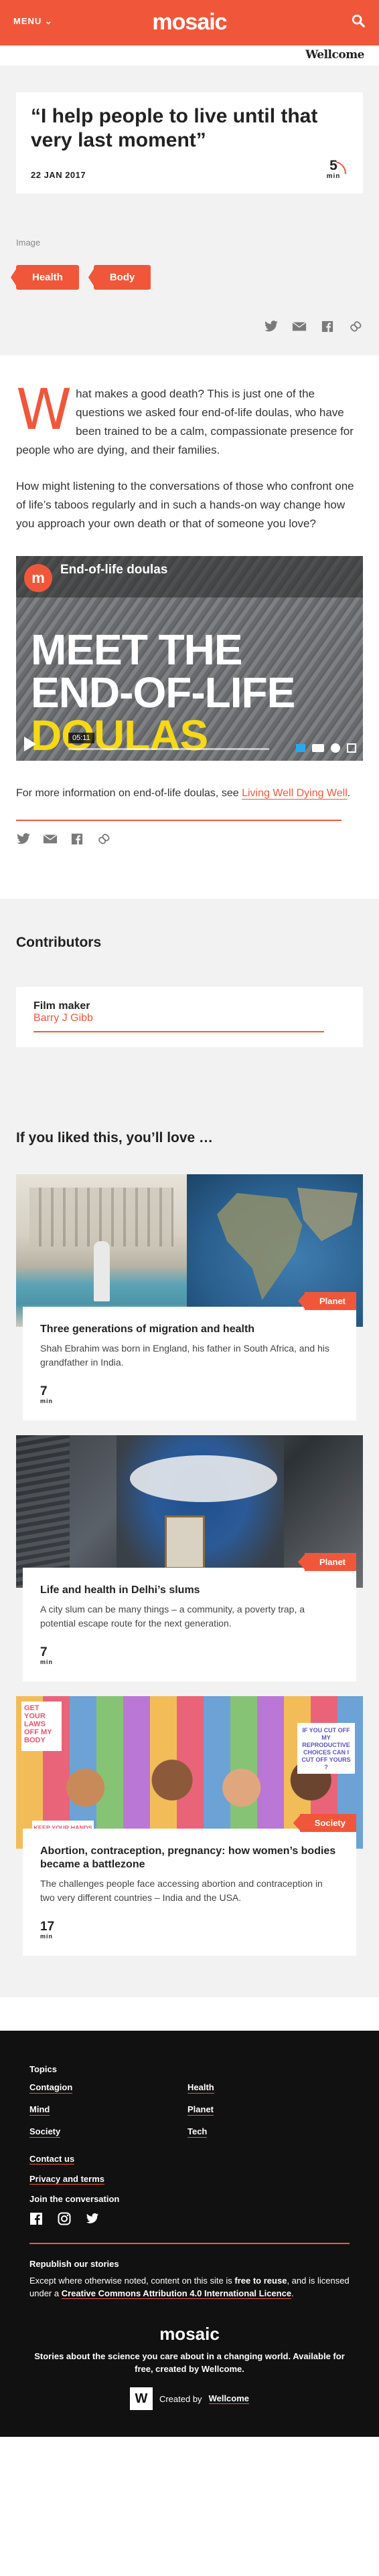  I want to click on video-headline-line1: MEET THE, so click(137, 650).